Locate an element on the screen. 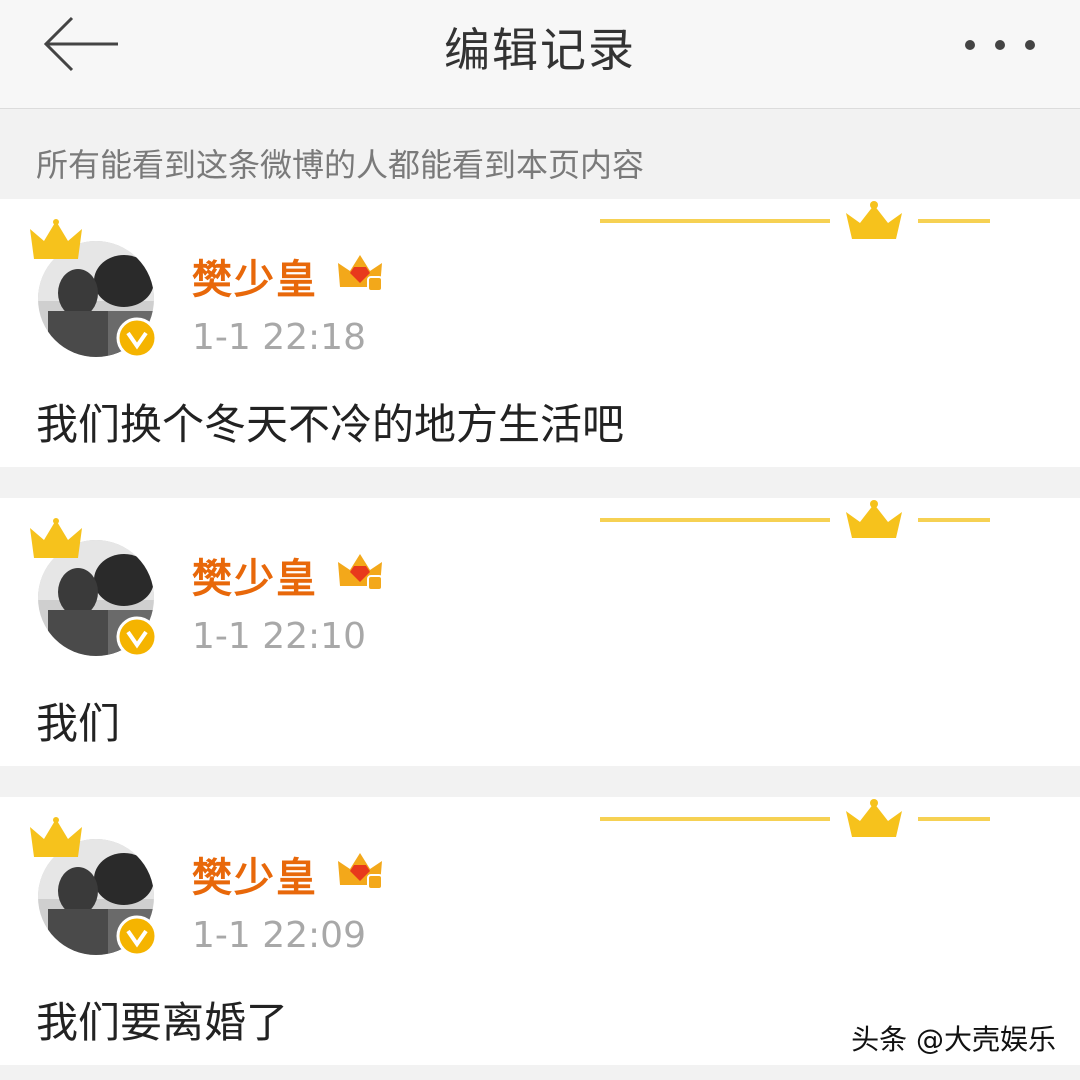  watermark: 头条 @大壳娱乐 is located at coordinates (953, 1039).